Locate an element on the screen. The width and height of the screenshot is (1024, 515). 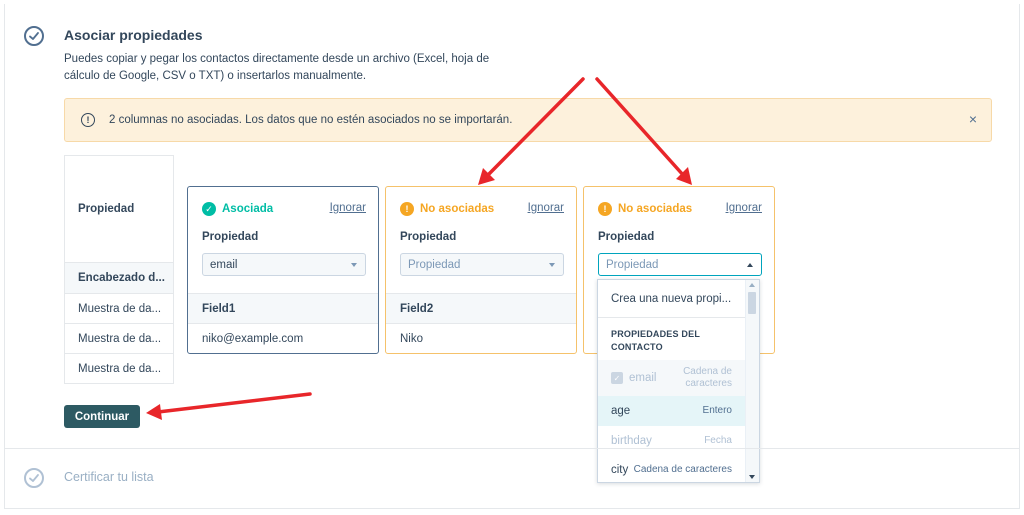
close-icon: × is located at coordinates (973, 119).